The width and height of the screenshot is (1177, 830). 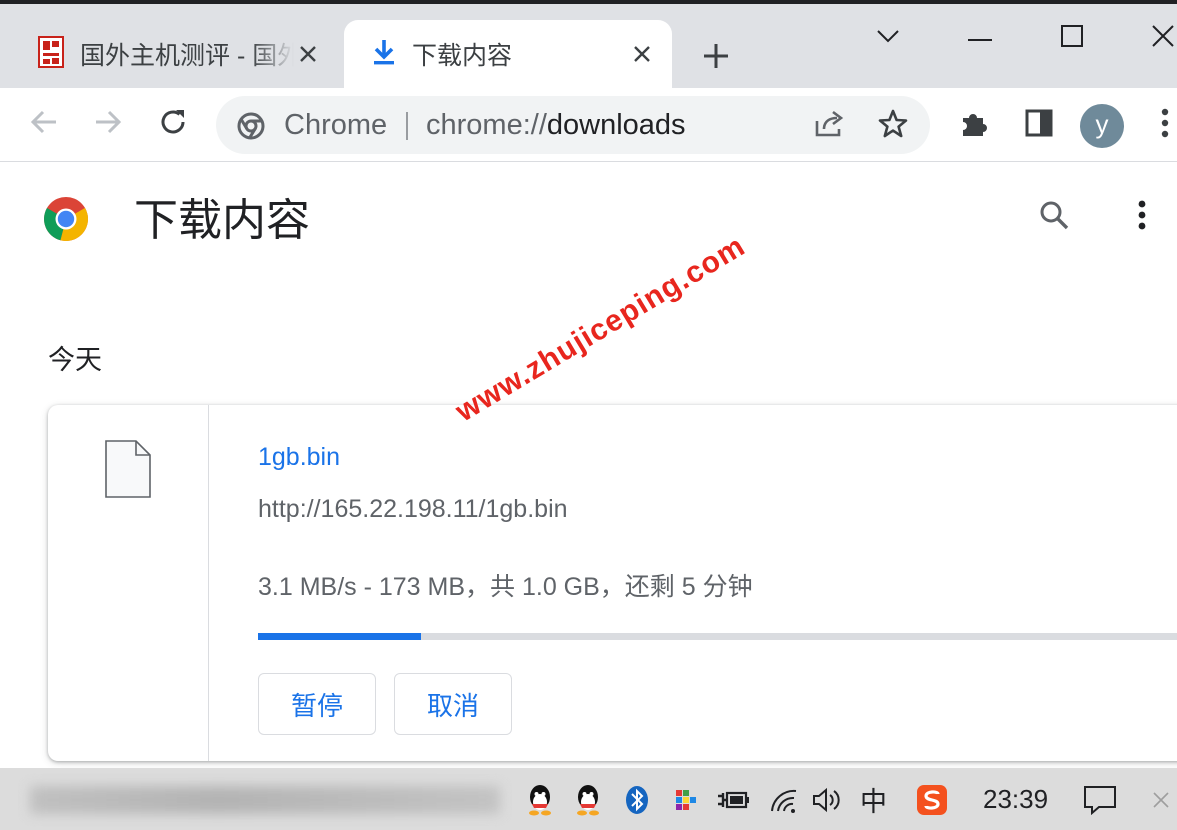 What do you see at coordinates (66, 219) in the screenshot?
I see `chrome-logo-icon` at bounding box center [66, 219].